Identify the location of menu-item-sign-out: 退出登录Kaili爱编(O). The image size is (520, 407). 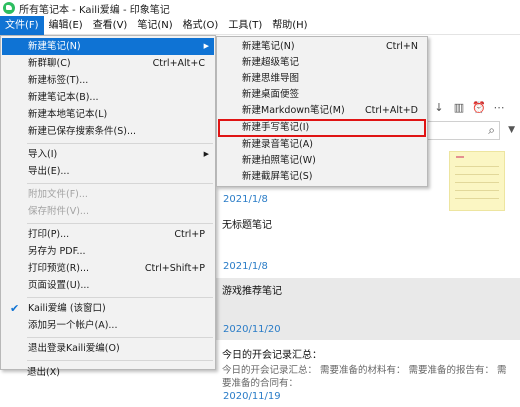
(108, 348).